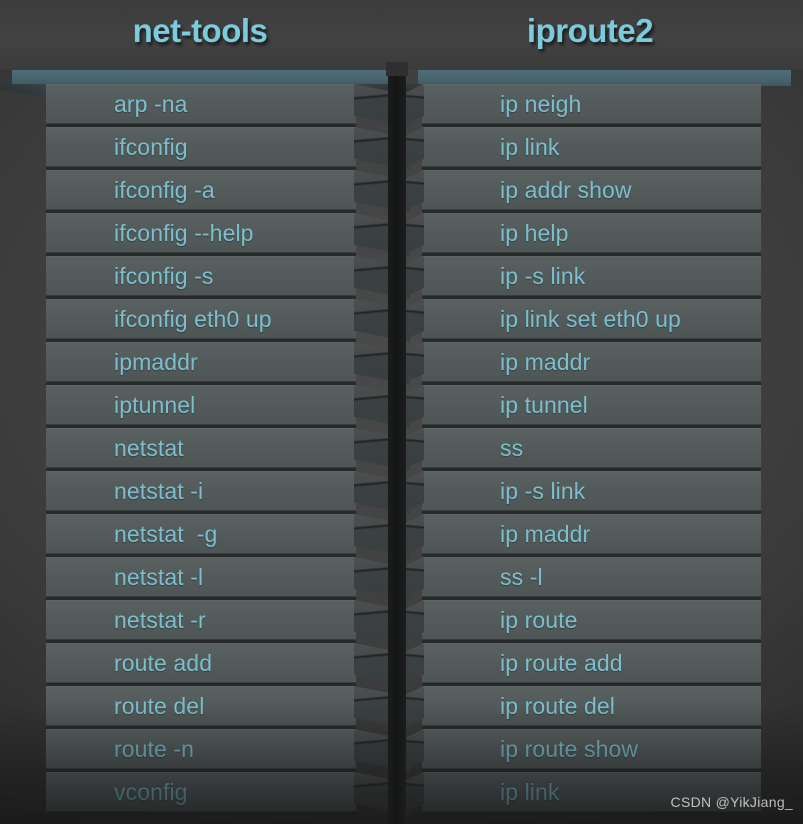 This screenshot has height=824, width=803. Describe the element at coordinates (566, 189) in the screenshot. I see `command-label: ip addr show` at that location.